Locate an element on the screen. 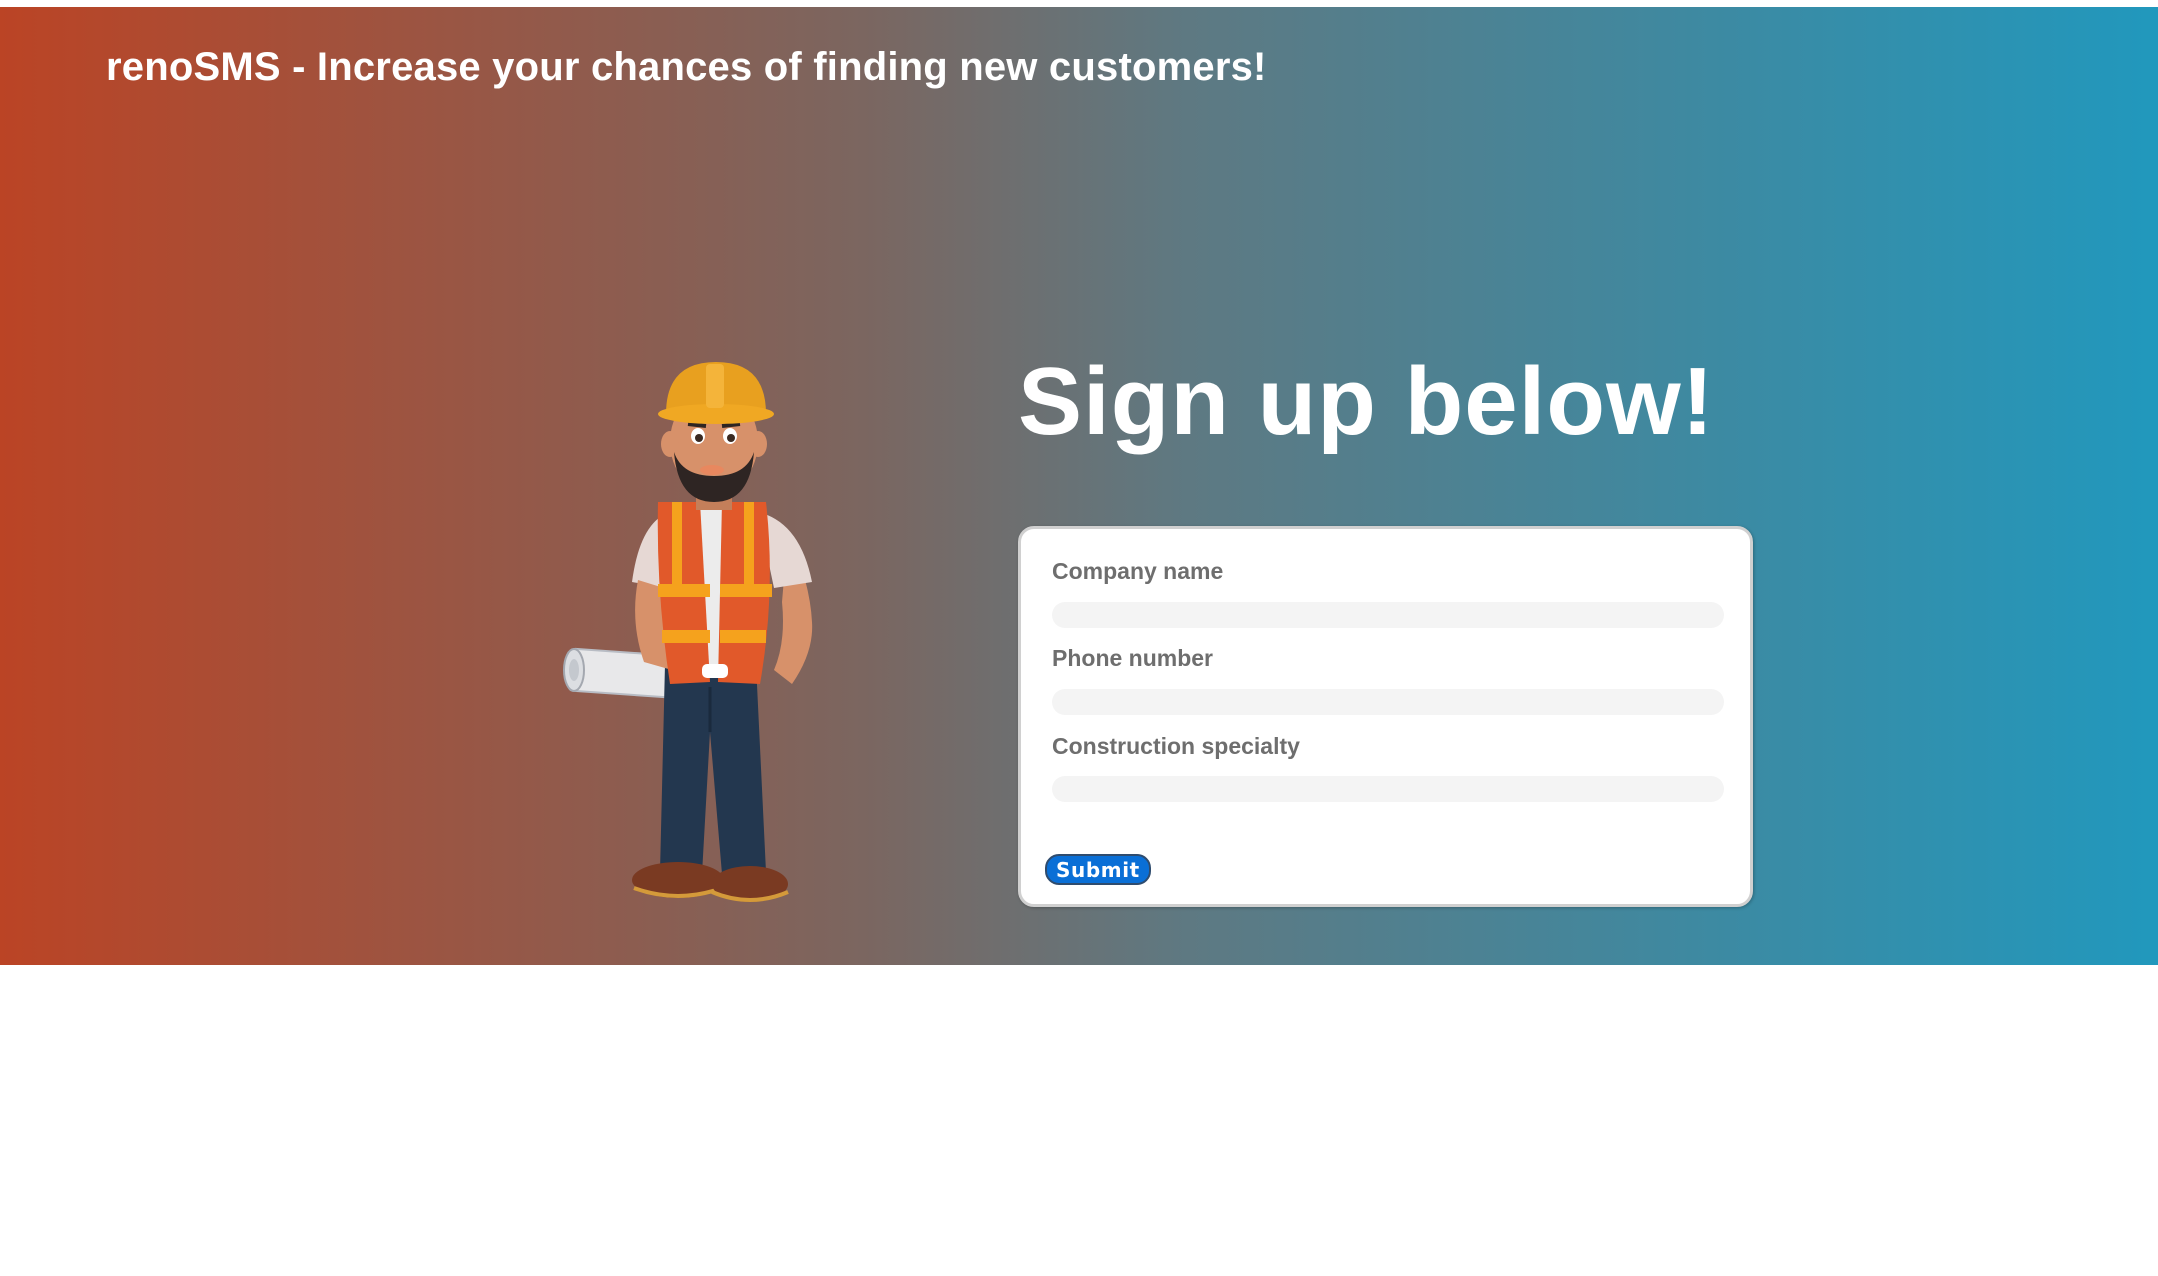 The image size is (2158, 1276). top-strip is located at coordinates (1079, 3).